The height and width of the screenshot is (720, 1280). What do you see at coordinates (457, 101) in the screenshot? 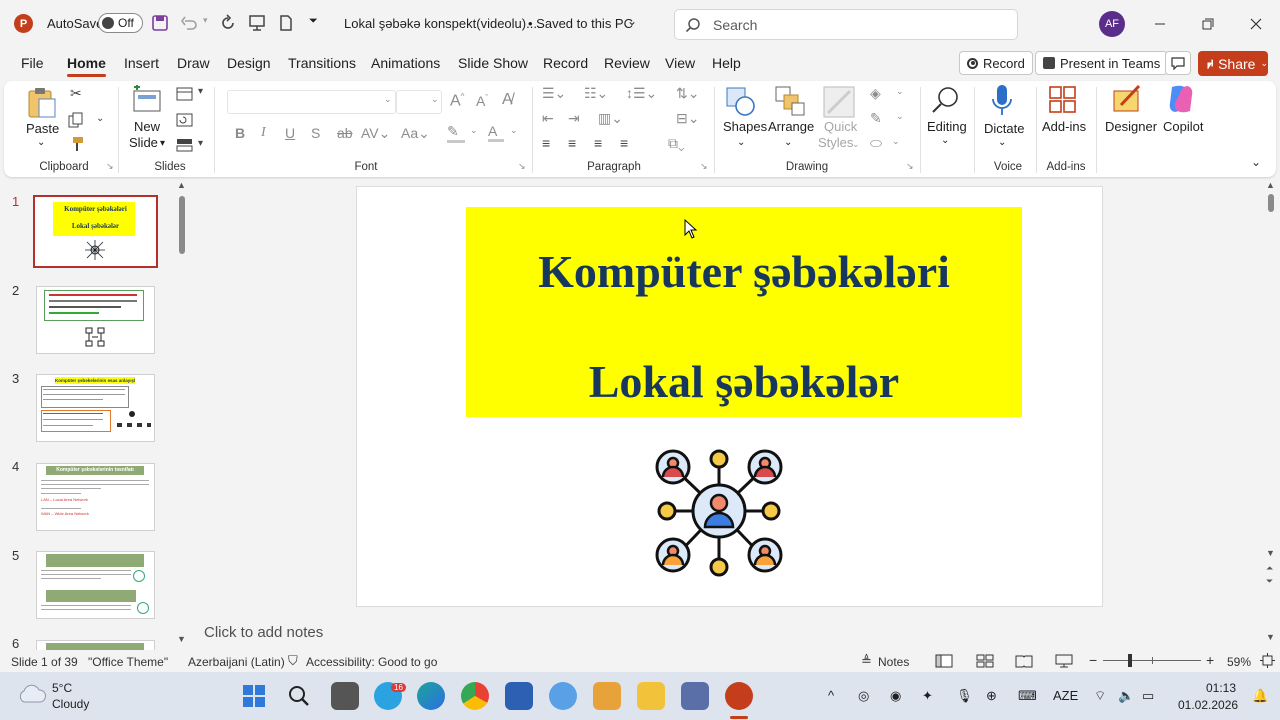
I see `increase-font-icon: A^` at bounding box center [457, 101].